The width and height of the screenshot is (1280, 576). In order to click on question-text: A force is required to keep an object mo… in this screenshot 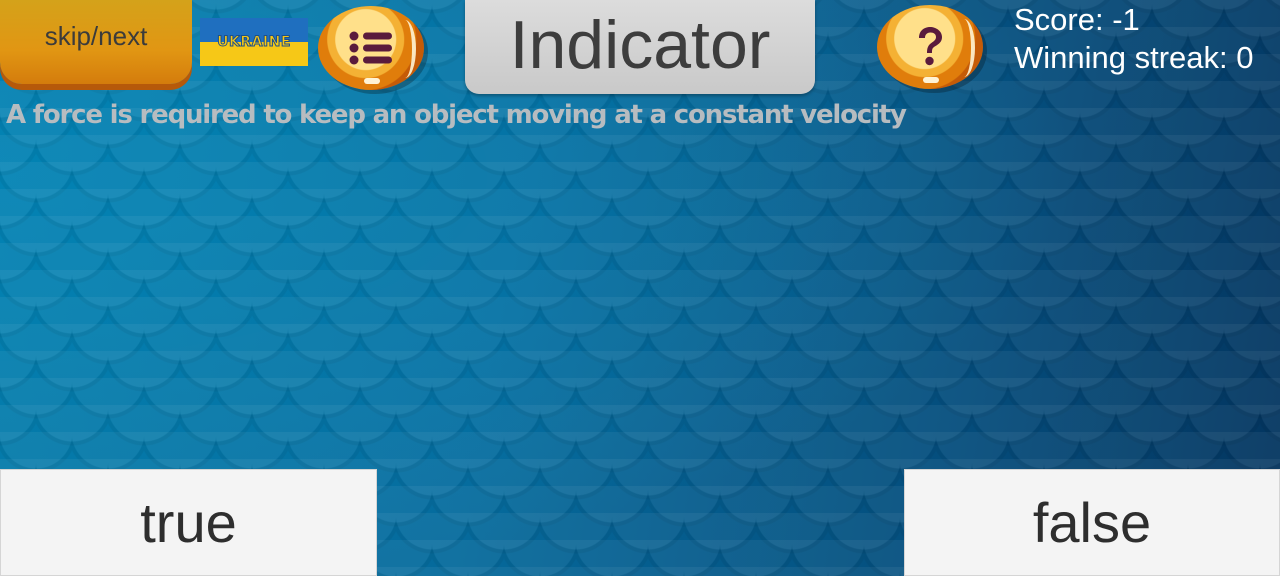, I will do `click(456, 115)`.